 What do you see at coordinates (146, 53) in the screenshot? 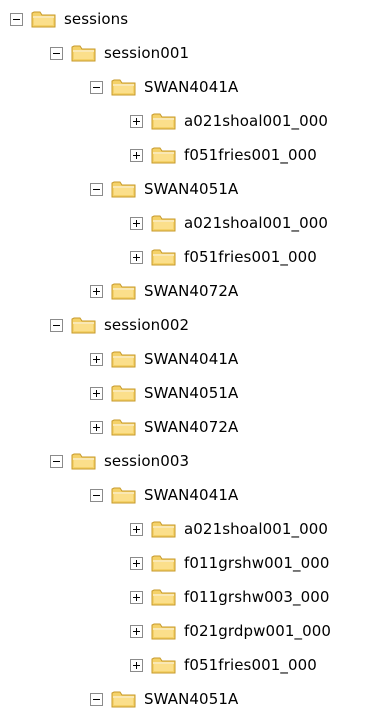
I see `tree-node-label: session001` at bounding box center [146, 53].